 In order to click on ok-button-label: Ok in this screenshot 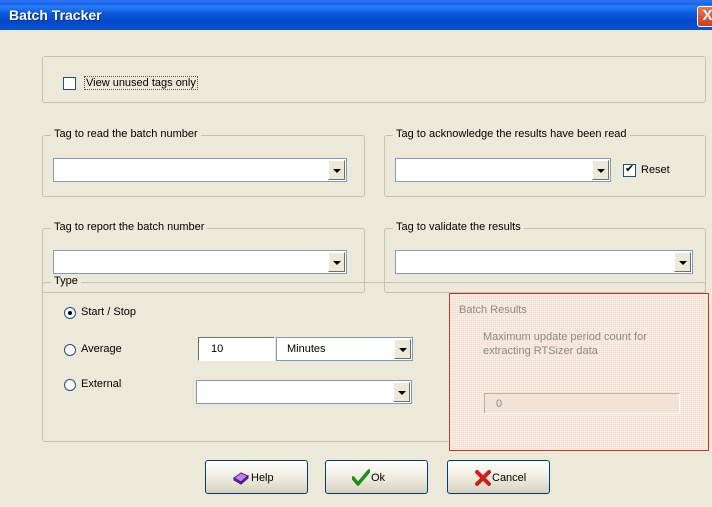, I will do `click(378, 478)`.